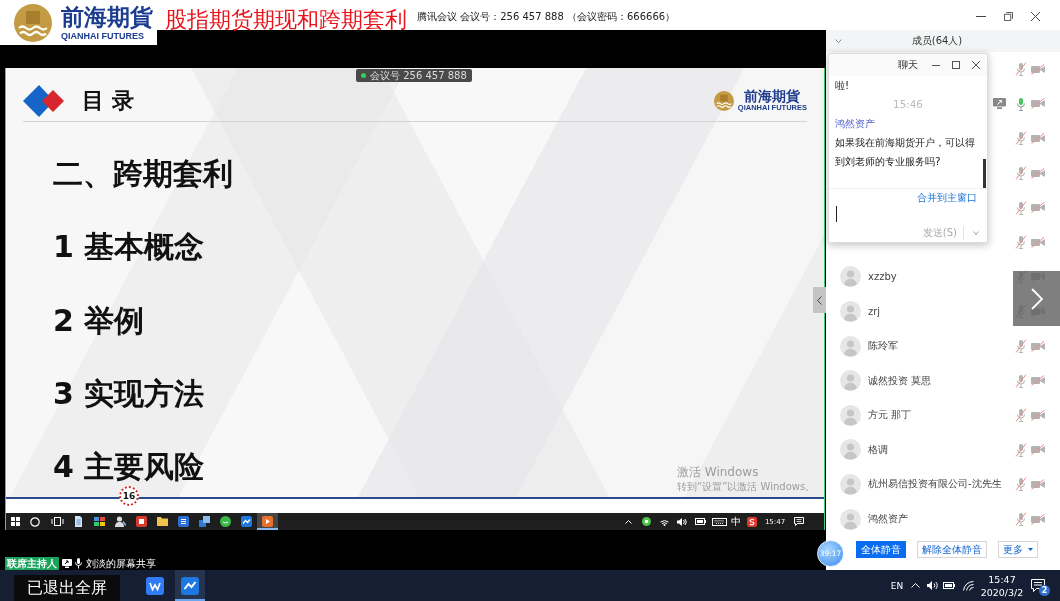 Image resolution: width=1060 pixels, height=601 pixels. I want to click on folder-icon, so click(162, 521).